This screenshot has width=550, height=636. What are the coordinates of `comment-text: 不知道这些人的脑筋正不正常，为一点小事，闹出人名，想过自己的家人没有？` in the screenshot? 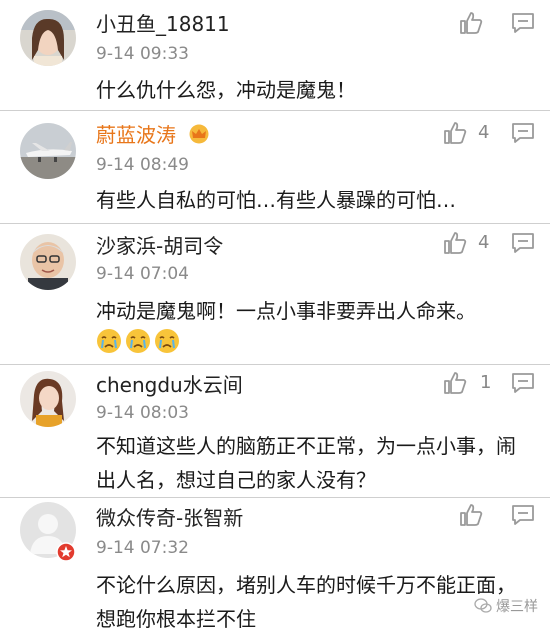 It's located at (306, 463).